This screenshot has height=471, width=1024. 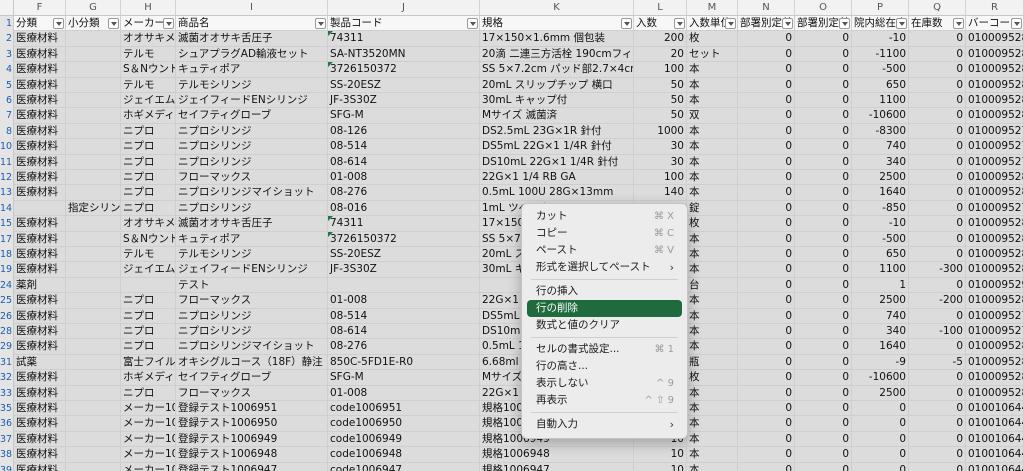 I want to click on table-cell: 0100095294008, so click(x=995, y=285).